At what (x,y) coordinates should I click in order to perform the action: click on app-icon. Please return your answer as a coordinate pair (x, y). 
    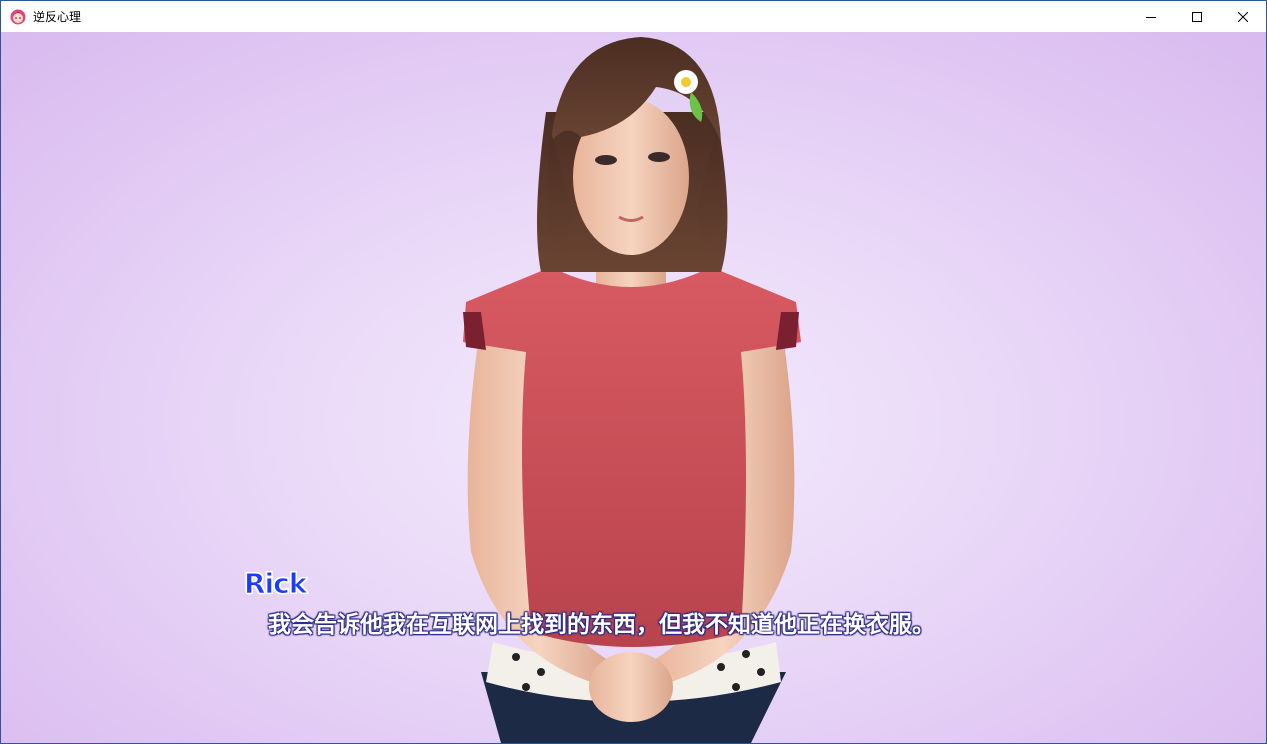
    Looking at the image, I should click on (18, 17).